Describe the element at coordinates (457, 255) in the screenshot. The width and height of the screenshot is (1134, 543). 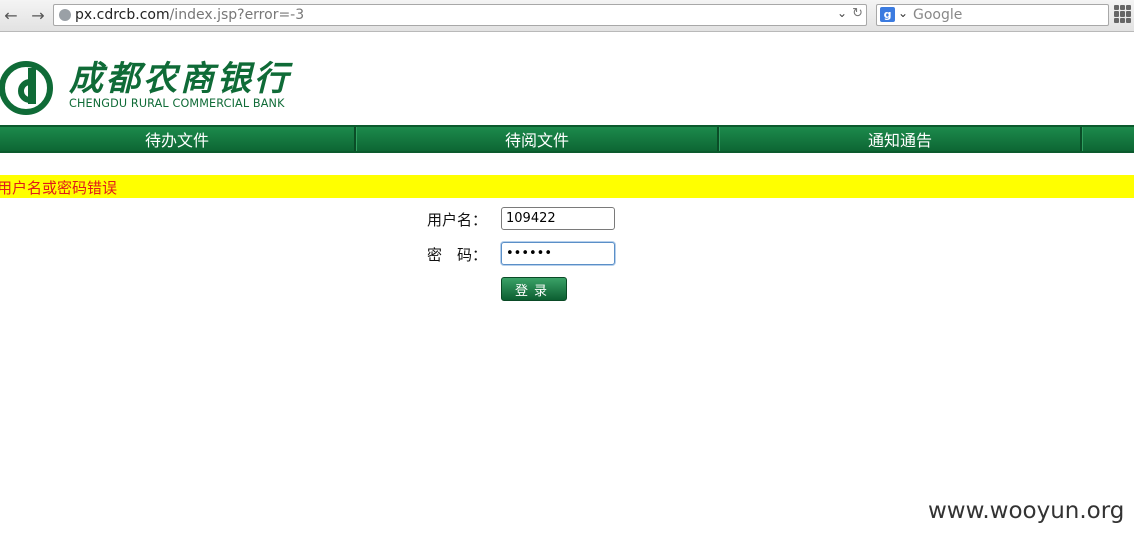
I see `password-label: 密 码：` at that location.